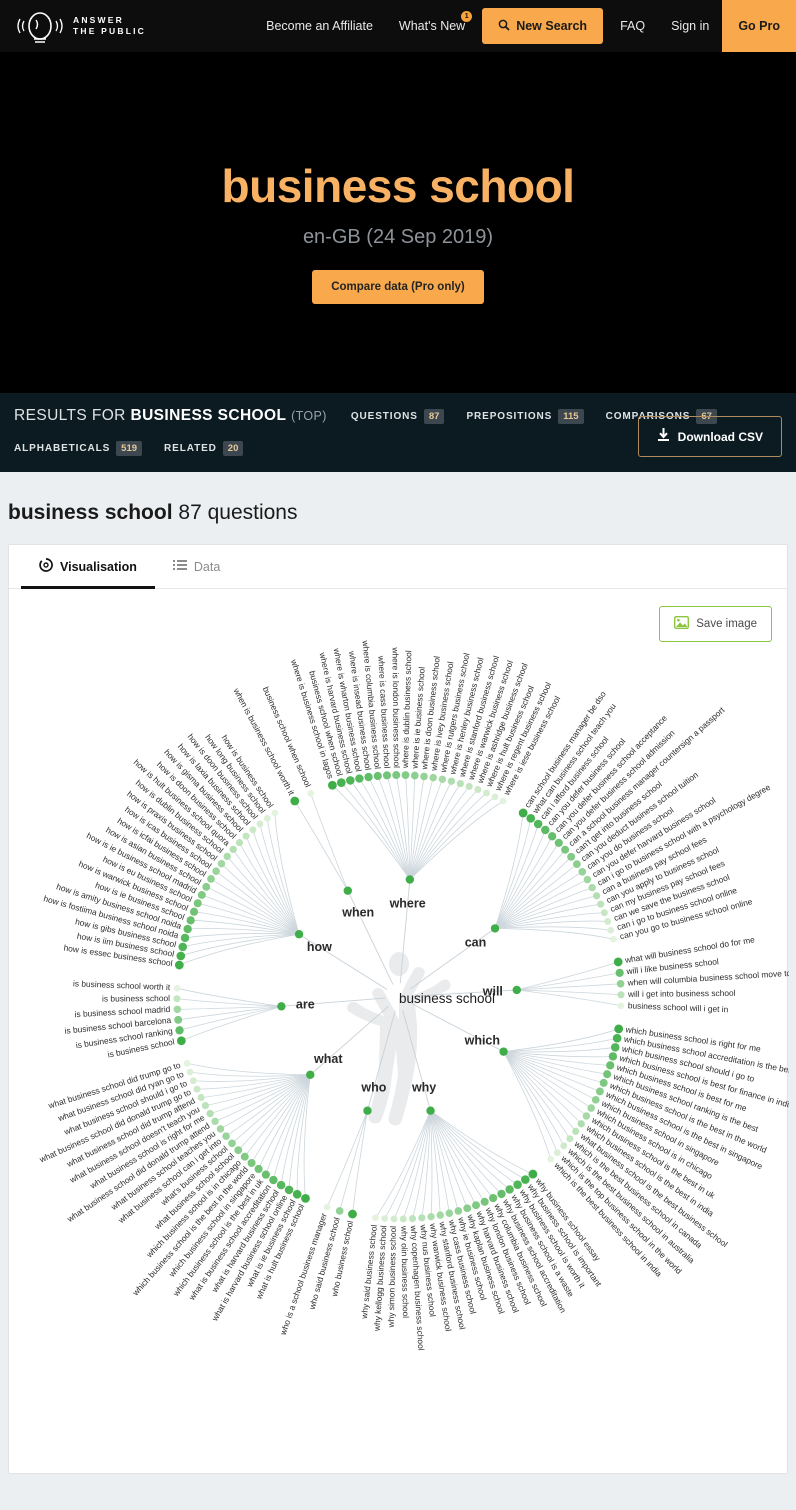 The image size is (796, 1510). Describe the element at coordinates (196, 566) in the screenshot. I see `tab-data: Data` at that location.